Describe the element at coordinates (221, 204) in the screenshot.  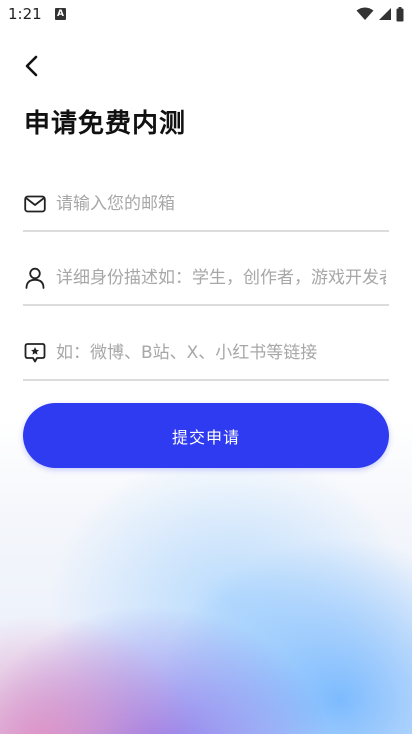
I see `email-input` at that location.